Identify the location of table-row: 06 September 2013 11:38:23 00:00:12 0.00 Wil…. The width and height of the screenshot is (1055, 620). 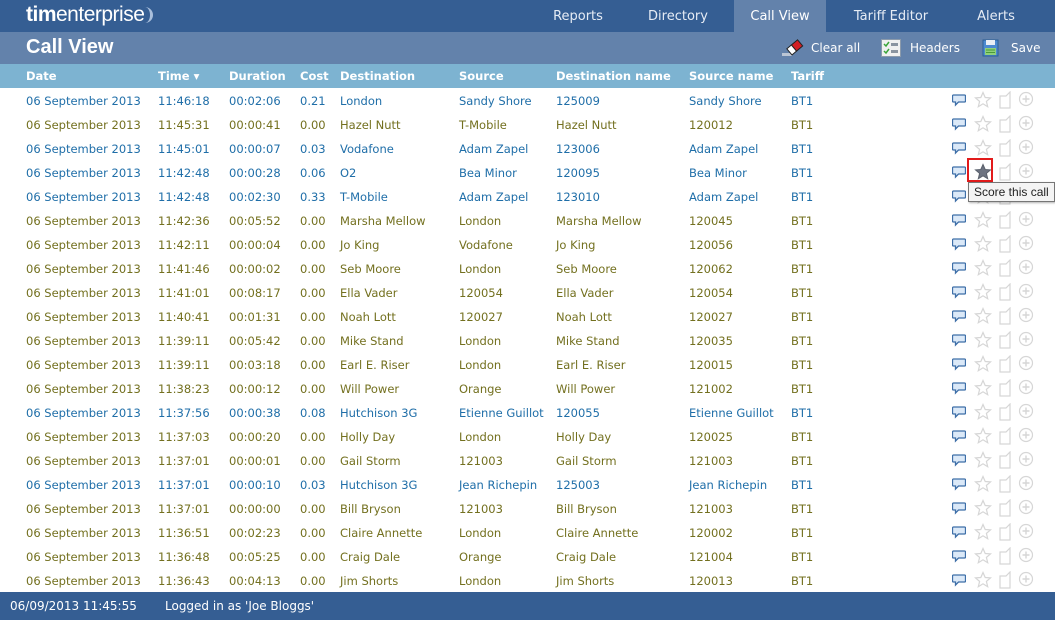
(527, 388).